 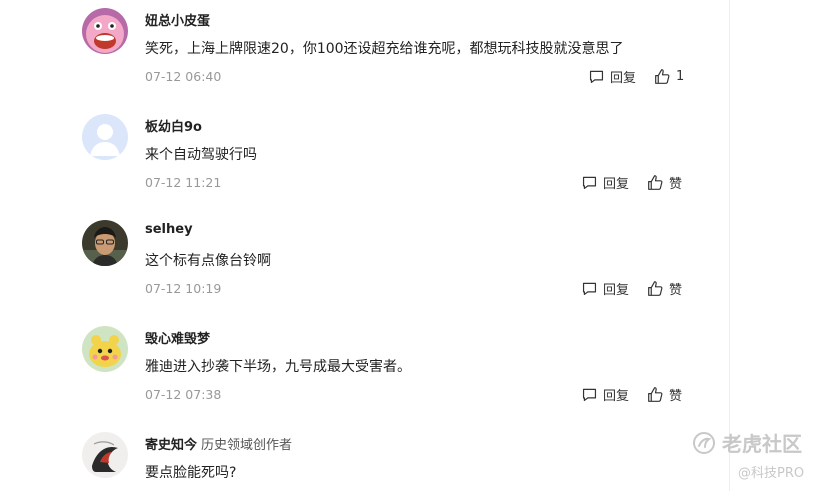 What do you see at coordinates (171, 445) in the screenshot?
I see `username-text: 寄史知今` at bounding box center [171, 445].